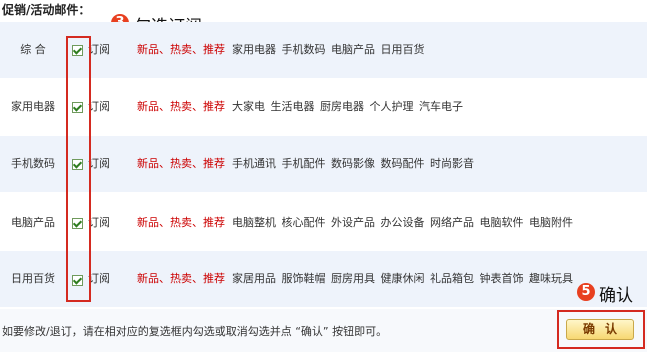 The width and height of the screenshot is (647, 352). I want to click on category-list: 大家电 生活电器 厨房电器 个人护理 汽车电子, so click(347, 106).